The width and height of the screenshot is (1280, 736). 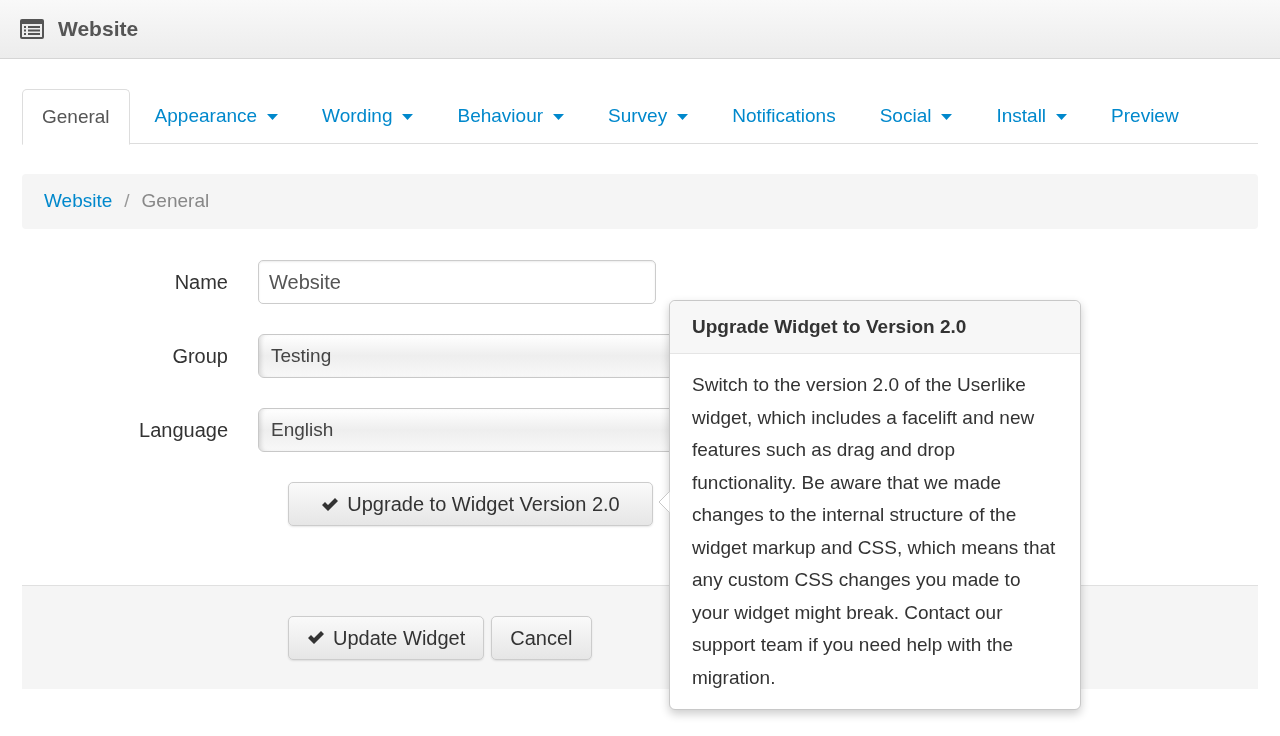 What do you see at coordinates (648, 116) in the screenshot?
I see `nav-tab: Survey` at bounding box center [648, 116].